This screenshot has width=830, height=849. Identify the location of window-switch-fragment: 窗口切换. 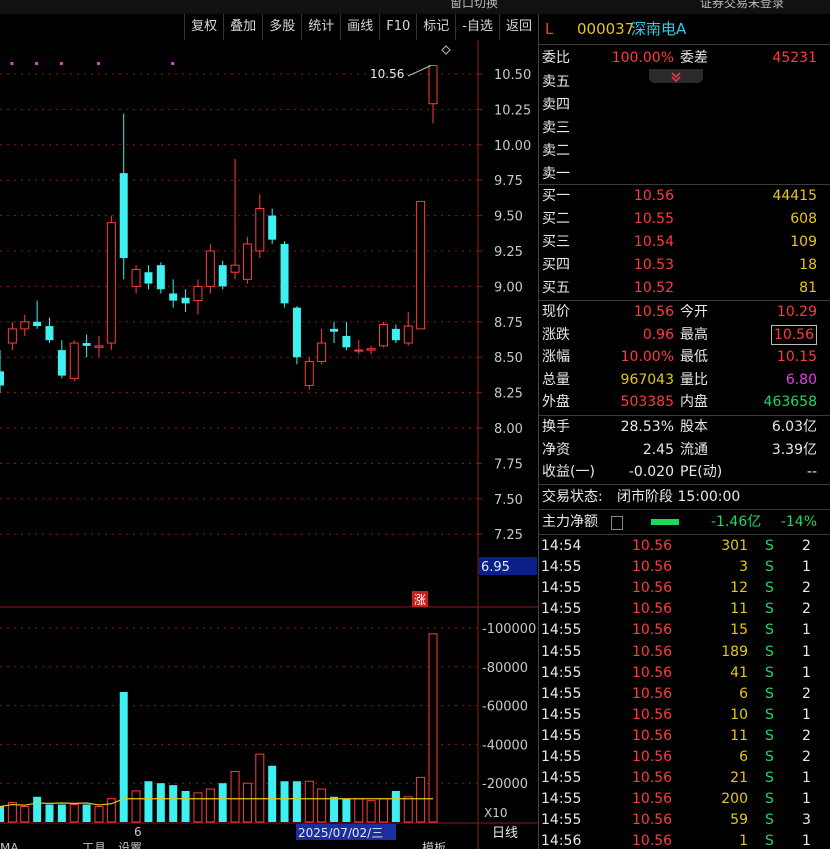
(474, 5).